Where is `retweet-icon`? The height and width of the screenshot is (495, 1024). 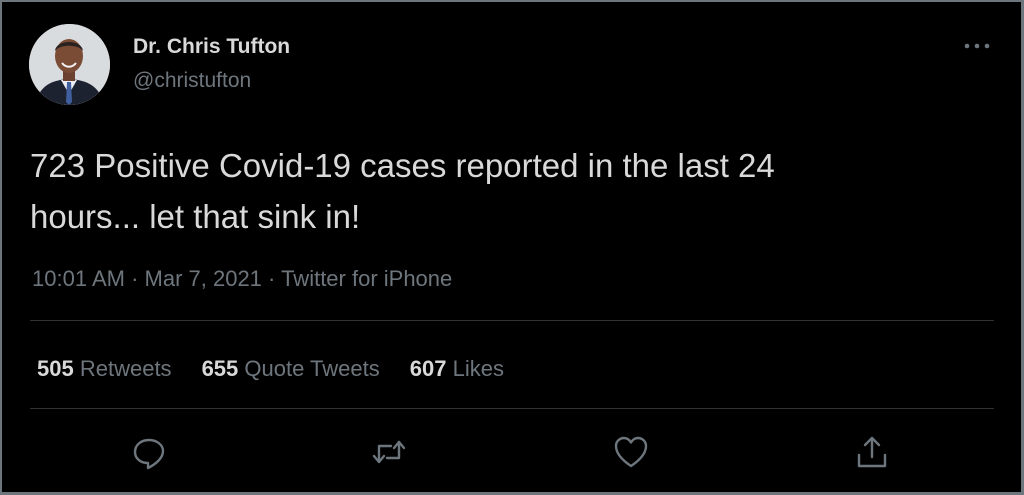 retweet-icon is located at coordinates (389, 452).